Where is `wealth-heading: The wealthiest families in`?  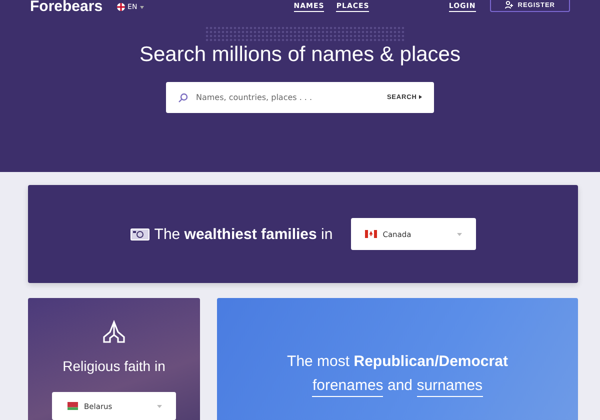
wealth-heading: The wealthiest families in is located at coordinates (243, 234).